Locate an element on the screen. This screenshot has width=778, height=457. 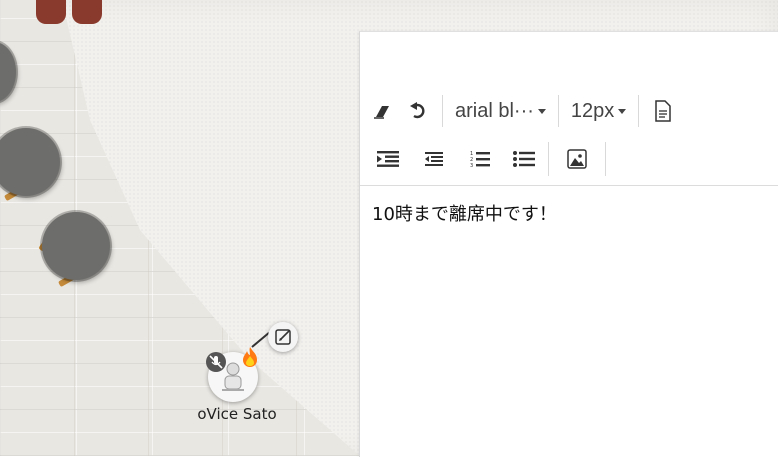
mic-off-icon is located at coordinates (216, 362).